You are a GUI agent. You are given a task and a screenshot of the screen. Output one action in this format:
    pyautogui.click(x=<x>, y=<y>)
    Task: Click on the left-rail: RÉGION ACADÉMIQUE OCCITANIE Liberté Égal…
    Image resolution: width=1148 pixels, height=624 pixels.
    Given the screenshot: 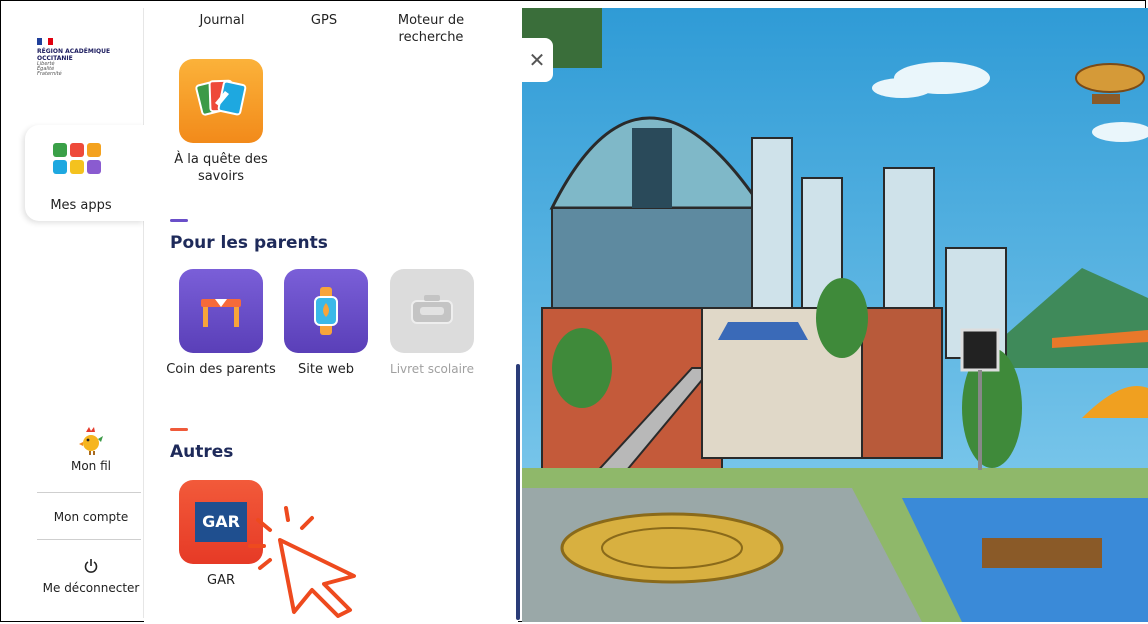 What is the action you would take?
    pyautogui.click(x=79, y=313)
    